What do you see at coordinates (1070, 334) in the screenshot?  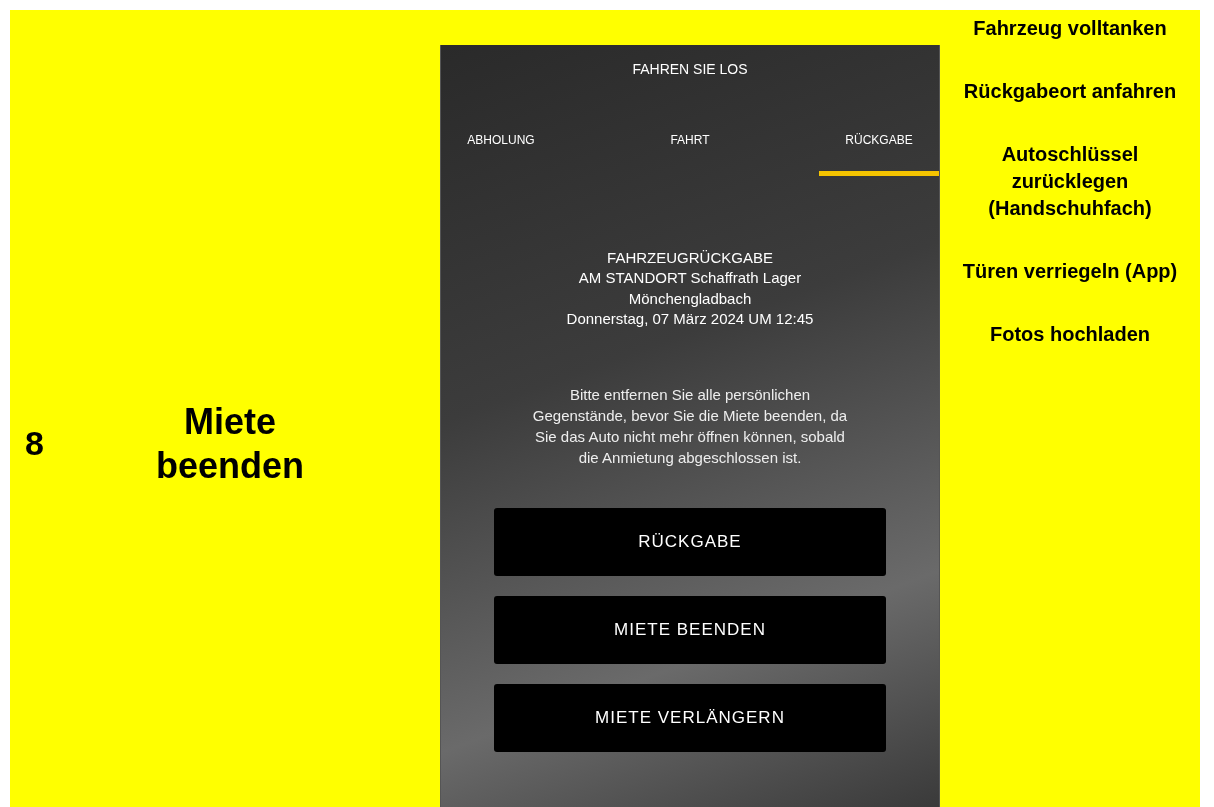 I see `checklist-item: Fotos hochladen` at bounding box center [1070, 334].